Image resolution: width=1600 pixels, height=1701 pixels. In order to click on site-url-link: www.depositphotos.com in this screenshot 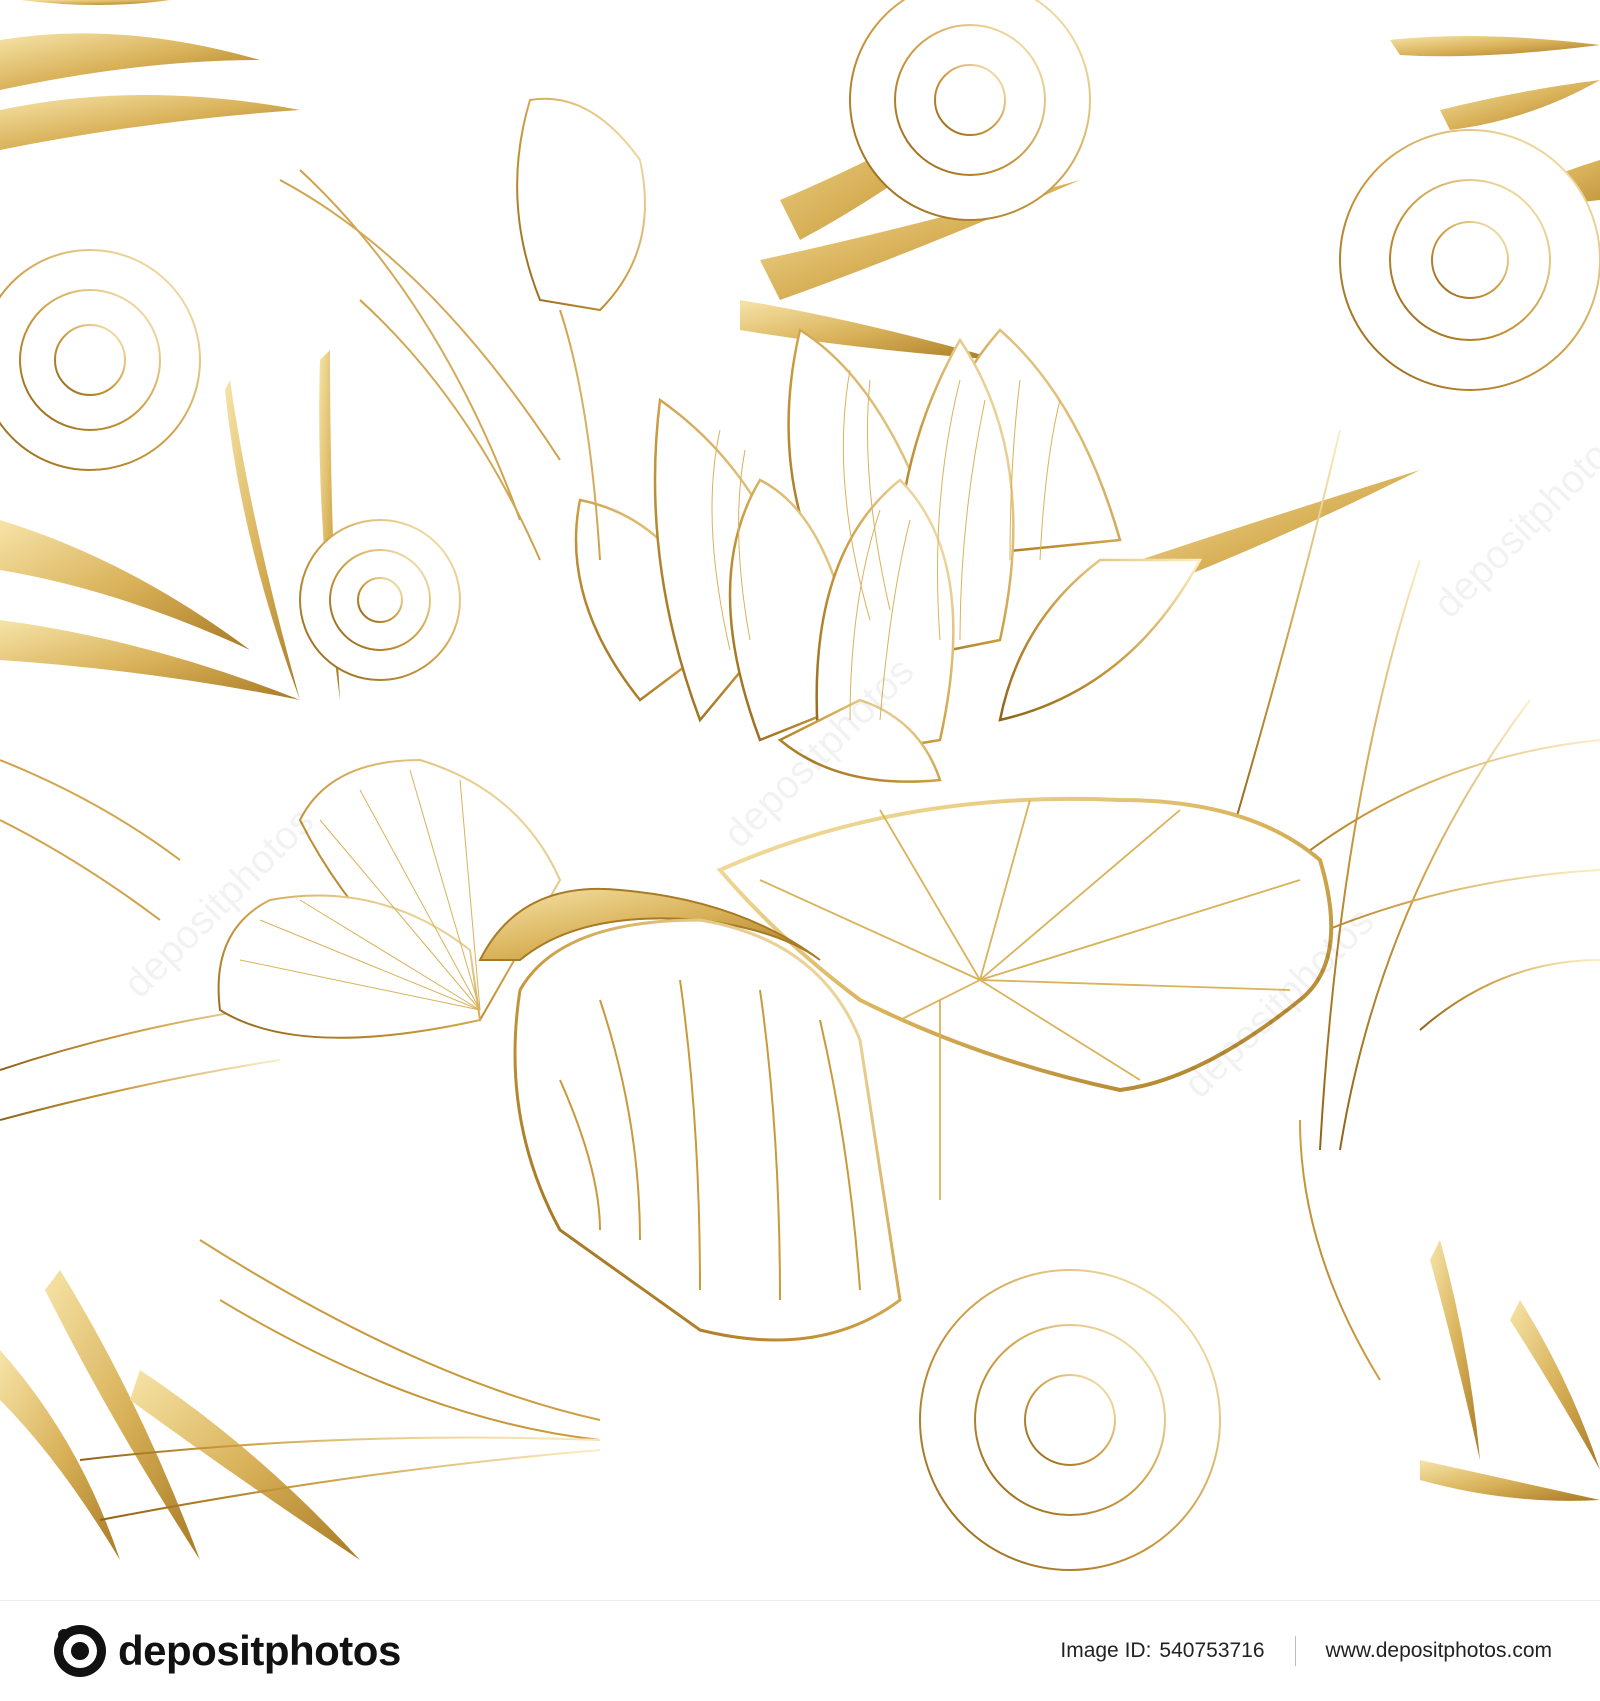, I will do `click(1439, 1651)`.